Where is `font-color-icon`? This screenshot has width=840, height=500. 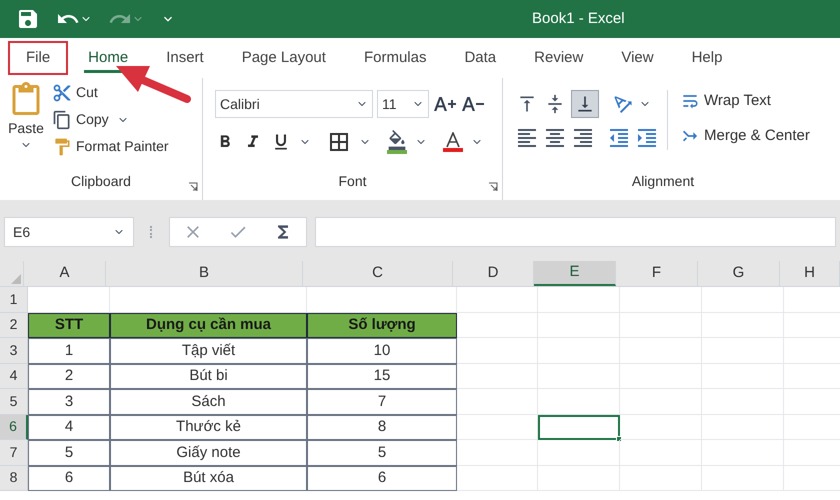
font-color-icon is located at coordinates (453, 142).